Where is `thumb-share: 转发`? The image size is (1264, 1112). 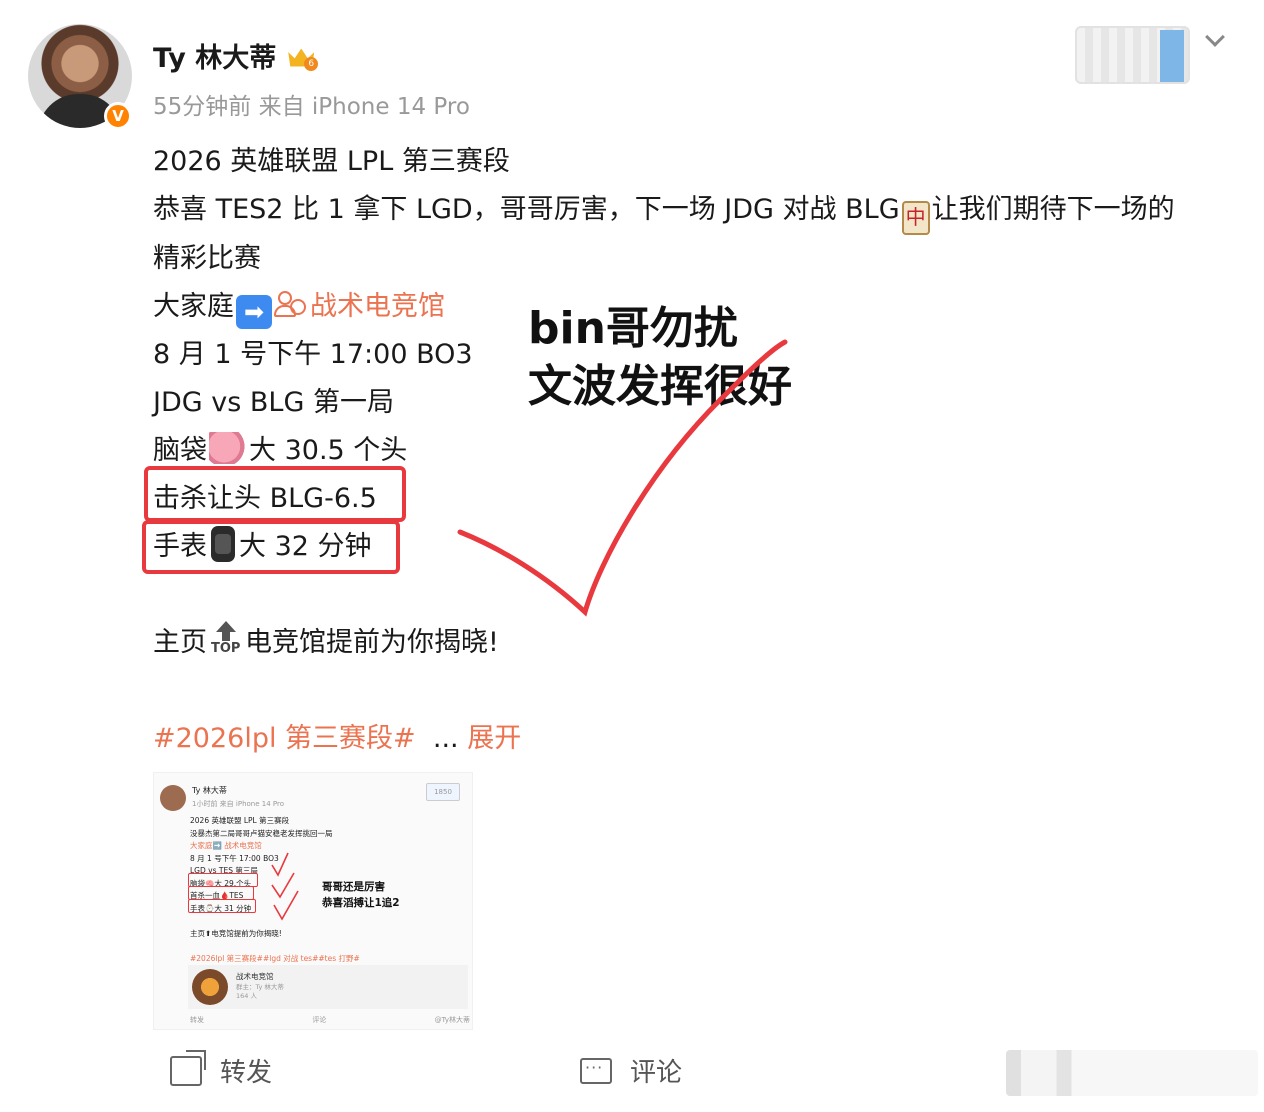
thumb-share: 转发 is located at coordinates (197, 1020).